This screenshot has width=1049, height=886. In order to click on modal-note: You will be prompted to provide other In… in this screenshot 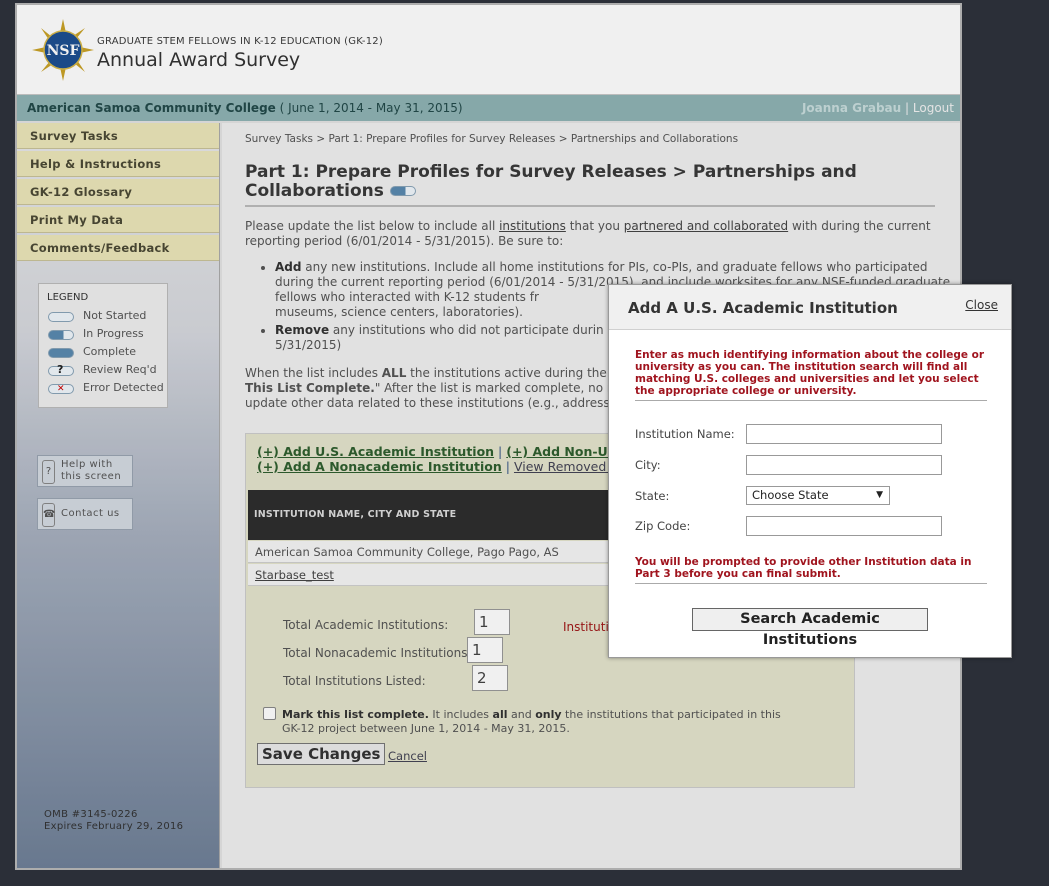, I will do `click(811, 570)`.